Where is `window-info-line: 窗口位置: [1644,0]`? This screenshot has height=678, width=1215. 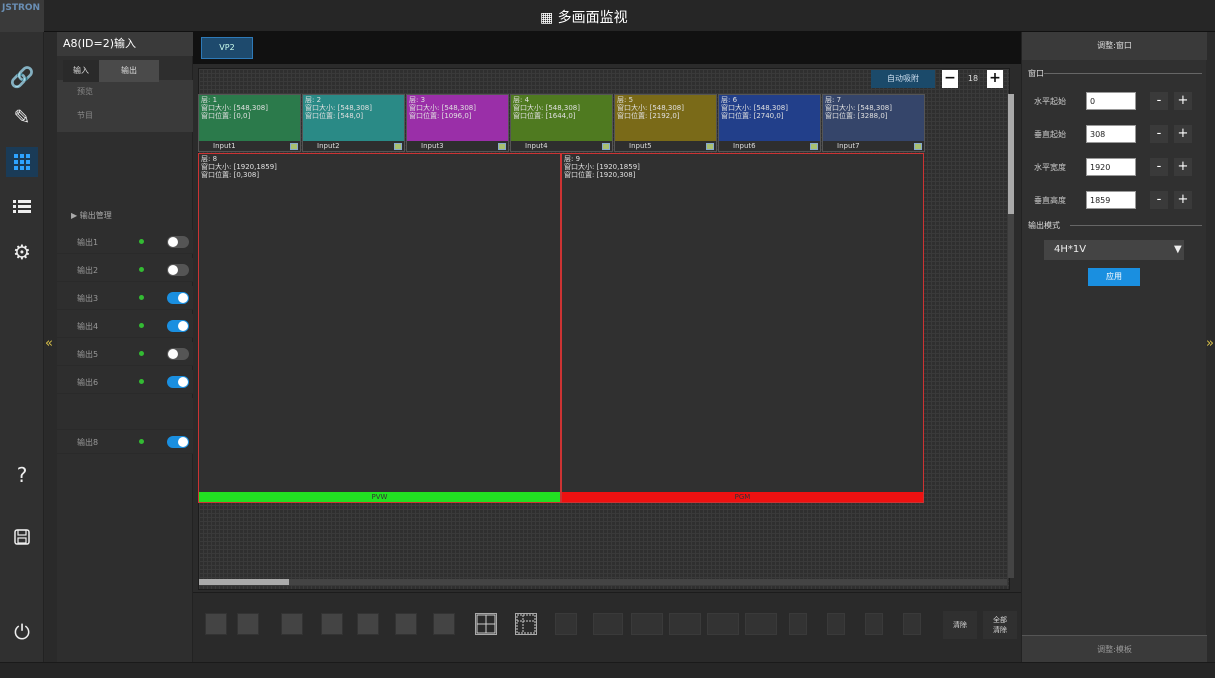
window-info-line: 窗口位置: [1644,0] is located at coordinates (544, 116).